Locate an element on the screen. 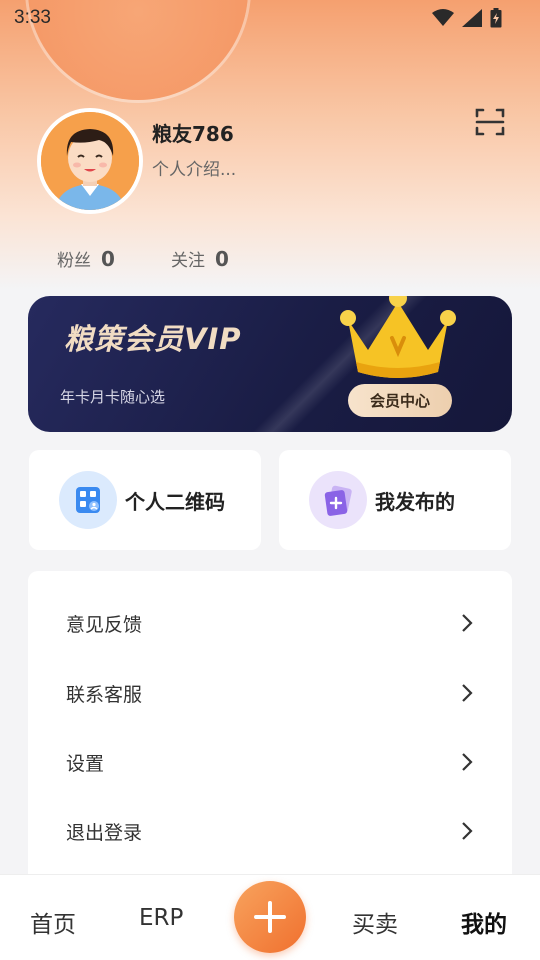 This screenshot has width=540, height=960. qrcode-card: 个人二维码 is located at coordinates (145, 500).